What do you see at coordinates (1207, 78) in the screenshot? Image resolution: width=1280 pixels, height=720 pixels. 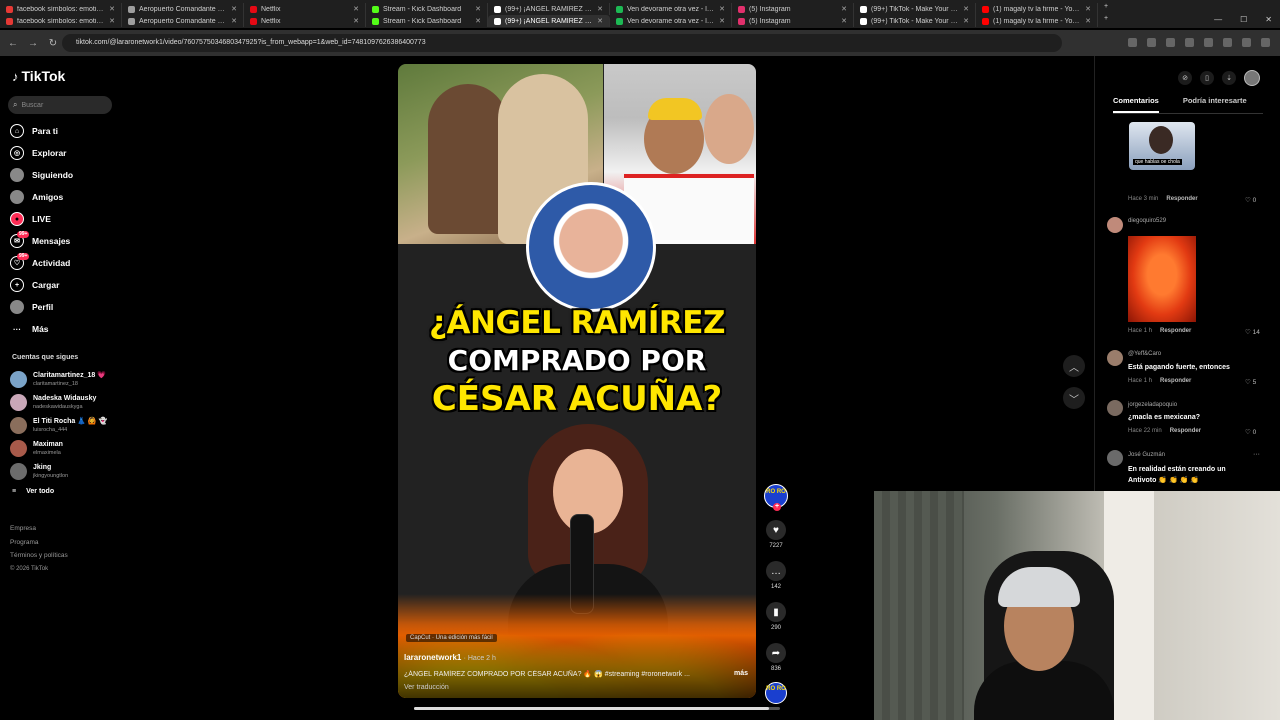 I see `phone-icon: ▯` at bounding box center [1207, 78].